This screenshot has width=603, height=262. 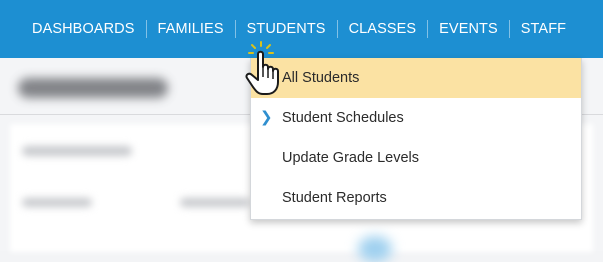 What do you see at coordinates (416, 118) in the screenshot?
I see `menu-item-student-schedules: ❯ Student Schedules` at bounding box center [416, 118].